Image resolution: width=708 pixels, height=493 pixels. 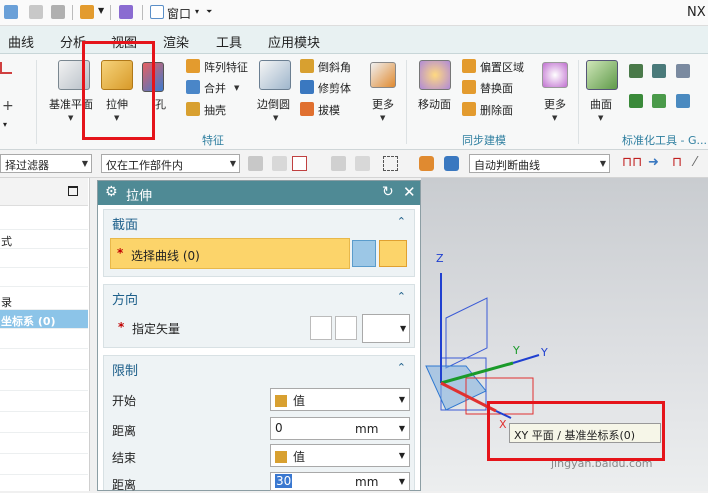 I want to click on start-type-select: 值 ▼, so click(x=340, y=399).